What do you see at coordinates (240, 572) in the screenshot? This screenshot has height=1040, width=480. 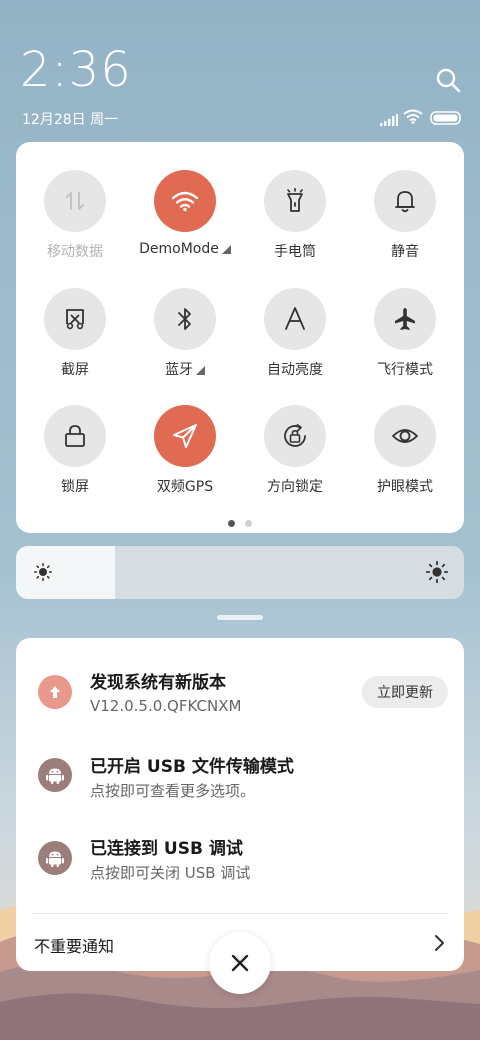 I see `brightness-slider` at bounding box center [240, 572].